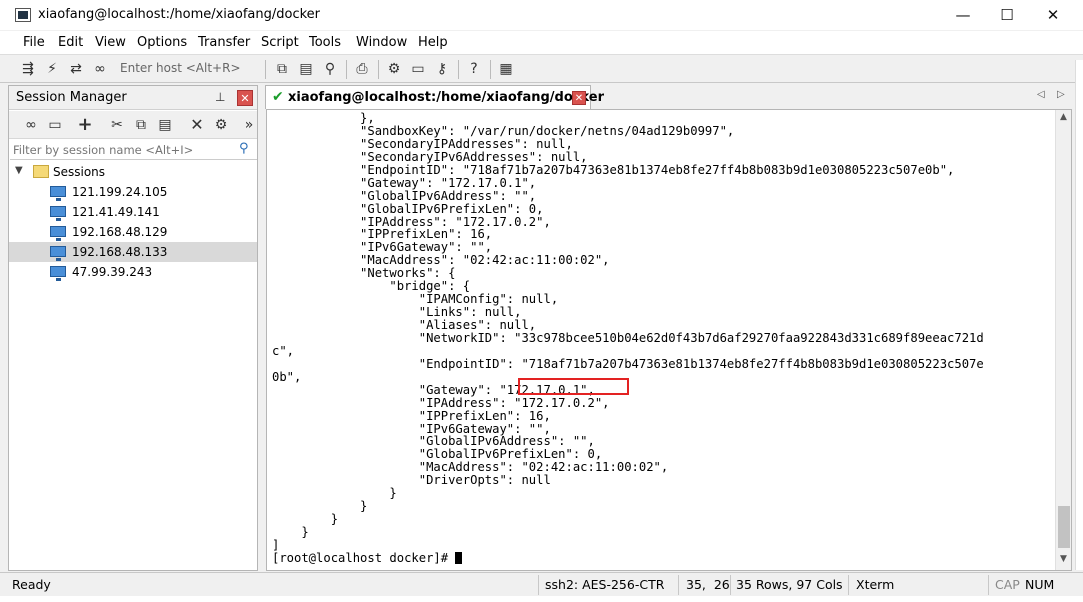 The image size is (1083, 602). What do you see at coordinates (179, 14) in the screenshot?
I see `window-title: xiaofang@localhost:/home/xiaofang/docker` at bounding box center [179, 14].